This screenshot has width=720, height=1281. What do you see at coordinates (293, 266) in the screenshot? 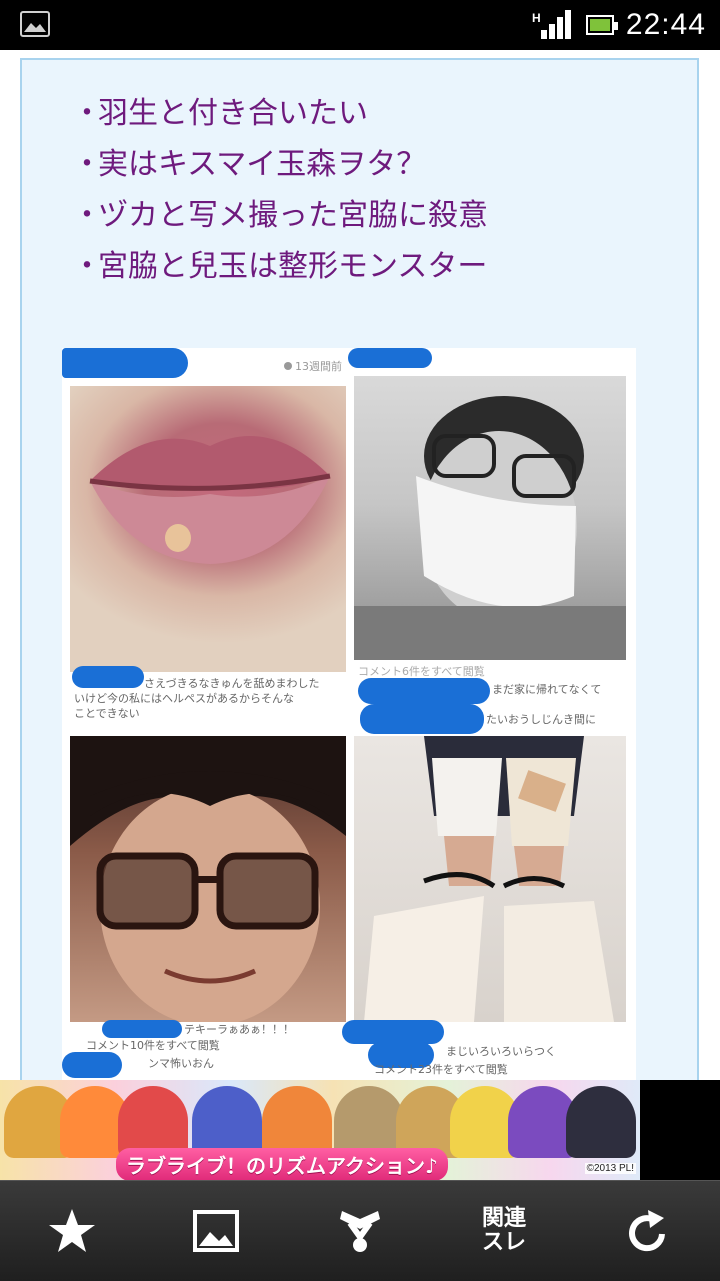
I see `bullet-text: 宮脇と兒玉は整形モンスター` at bounding box center [293, 266].